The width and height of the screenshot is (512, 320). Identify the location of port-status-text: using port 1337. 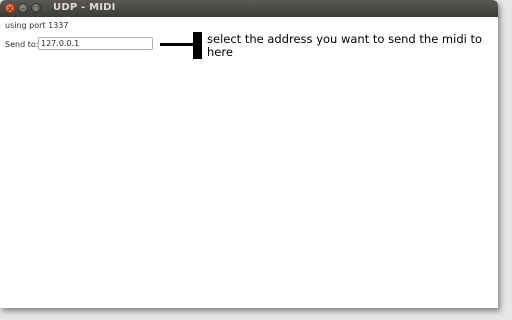
(37, 25).